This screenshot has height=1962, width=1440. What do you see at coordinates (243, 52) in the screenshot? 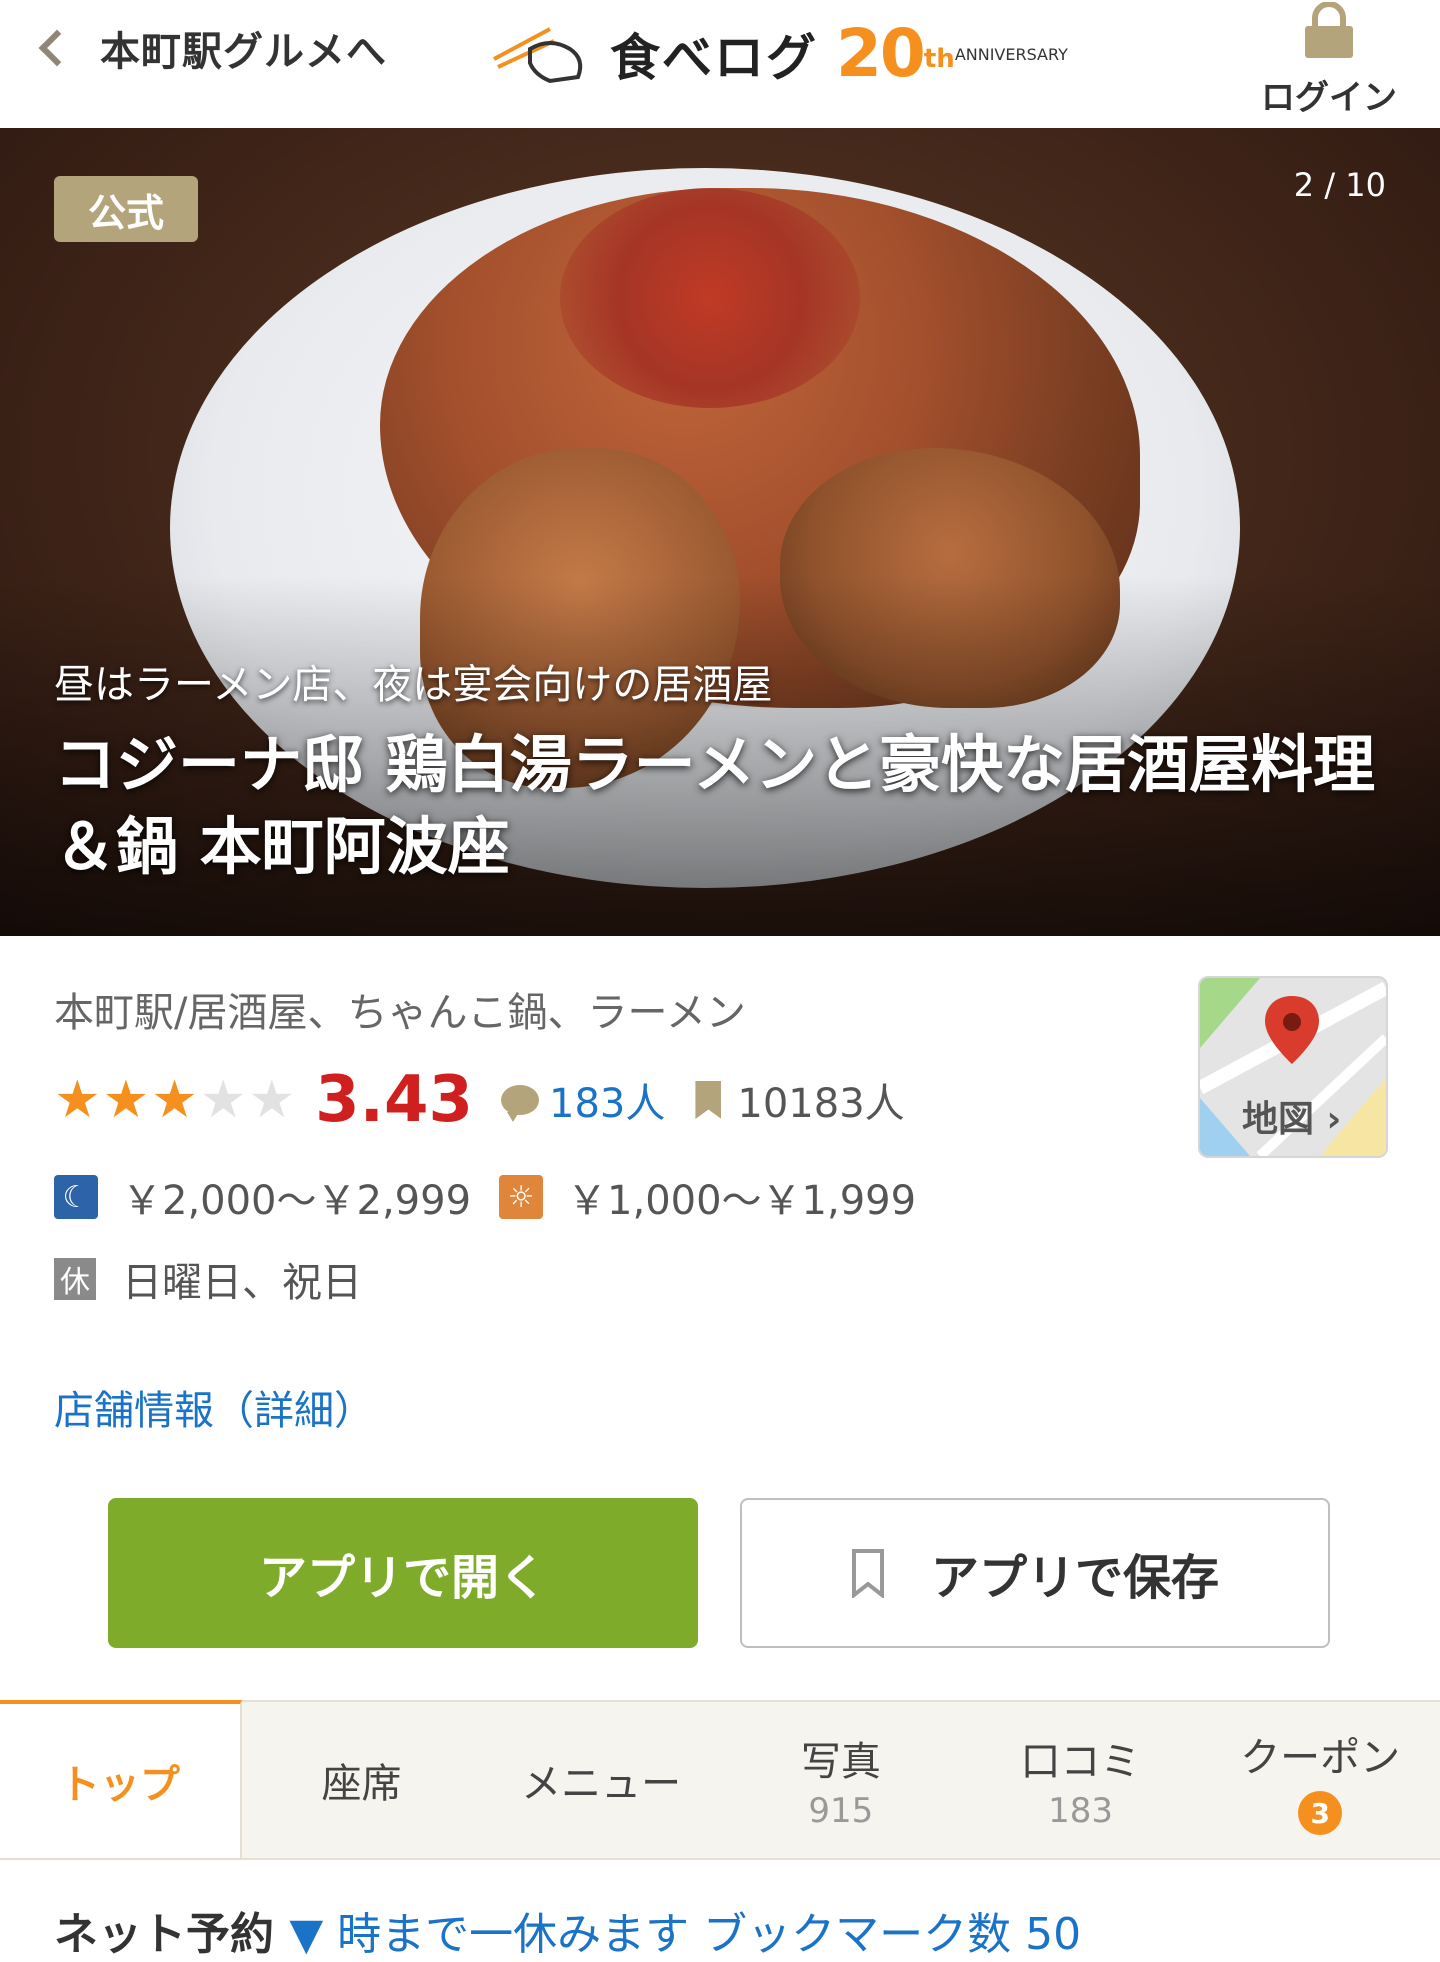
I see `back-link-label: 本町駅グルメへ` at bounding box center [243, 52].